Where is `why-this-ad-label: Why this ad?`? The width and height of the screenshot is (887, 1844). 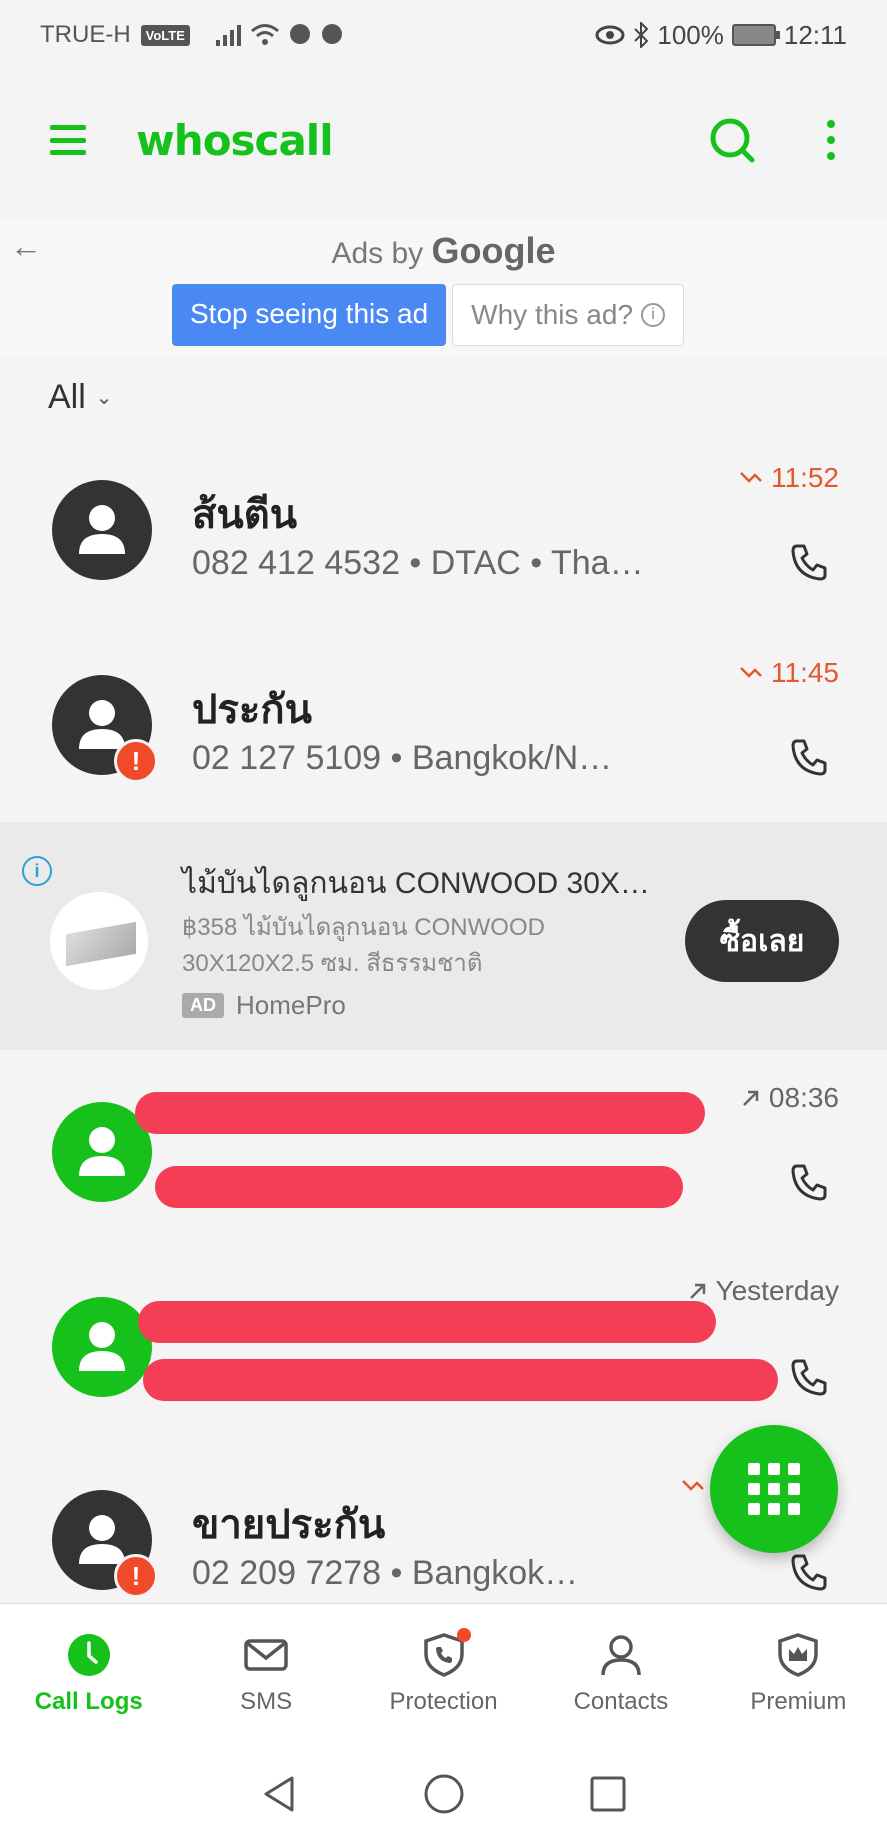 why-this-ad-label: Why this ad? is located at coordinates (552, 314).